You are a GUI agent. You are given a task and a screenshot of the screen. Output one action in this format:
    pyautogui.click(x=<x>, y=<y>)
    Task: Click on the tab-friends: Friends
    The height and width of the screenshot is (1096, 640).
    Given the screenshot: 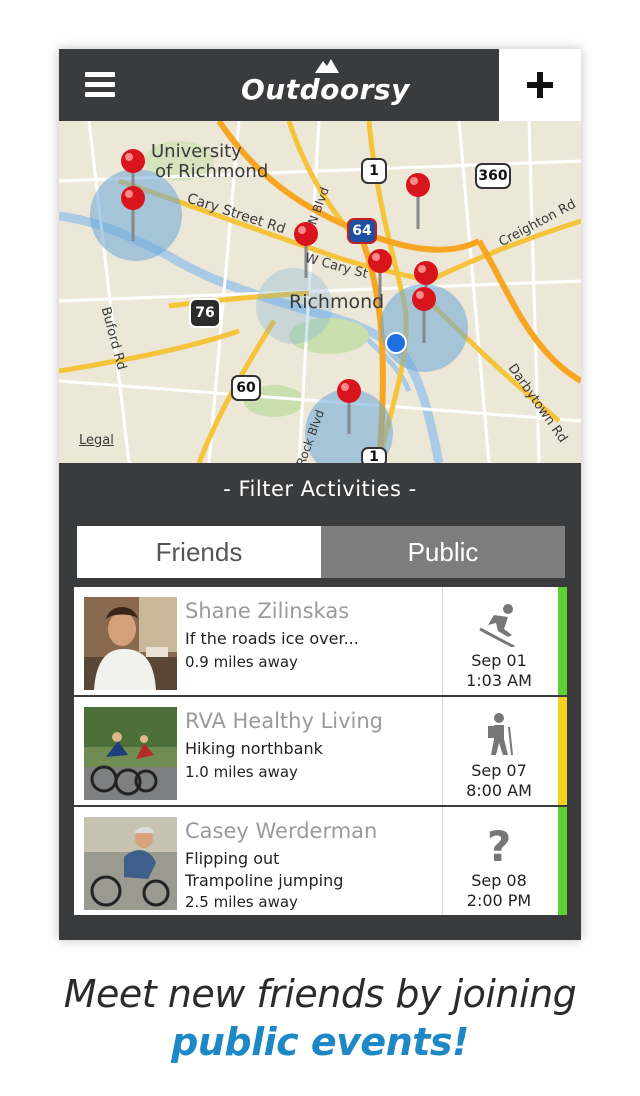 What is the action you would take?
    pyautogui.click(x=199, y=552)
    